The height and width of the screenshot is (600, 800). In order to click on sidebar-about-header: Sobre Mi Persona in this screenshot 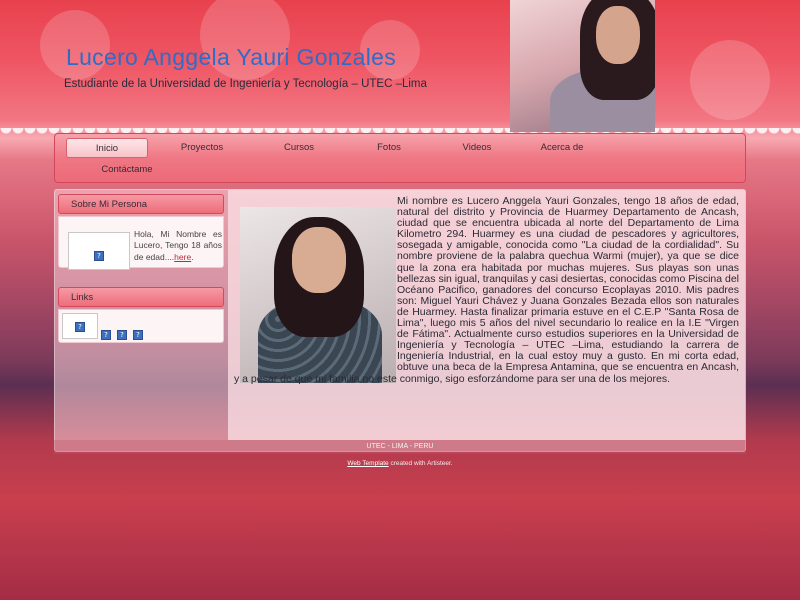, I will do `click(141, 204)`.